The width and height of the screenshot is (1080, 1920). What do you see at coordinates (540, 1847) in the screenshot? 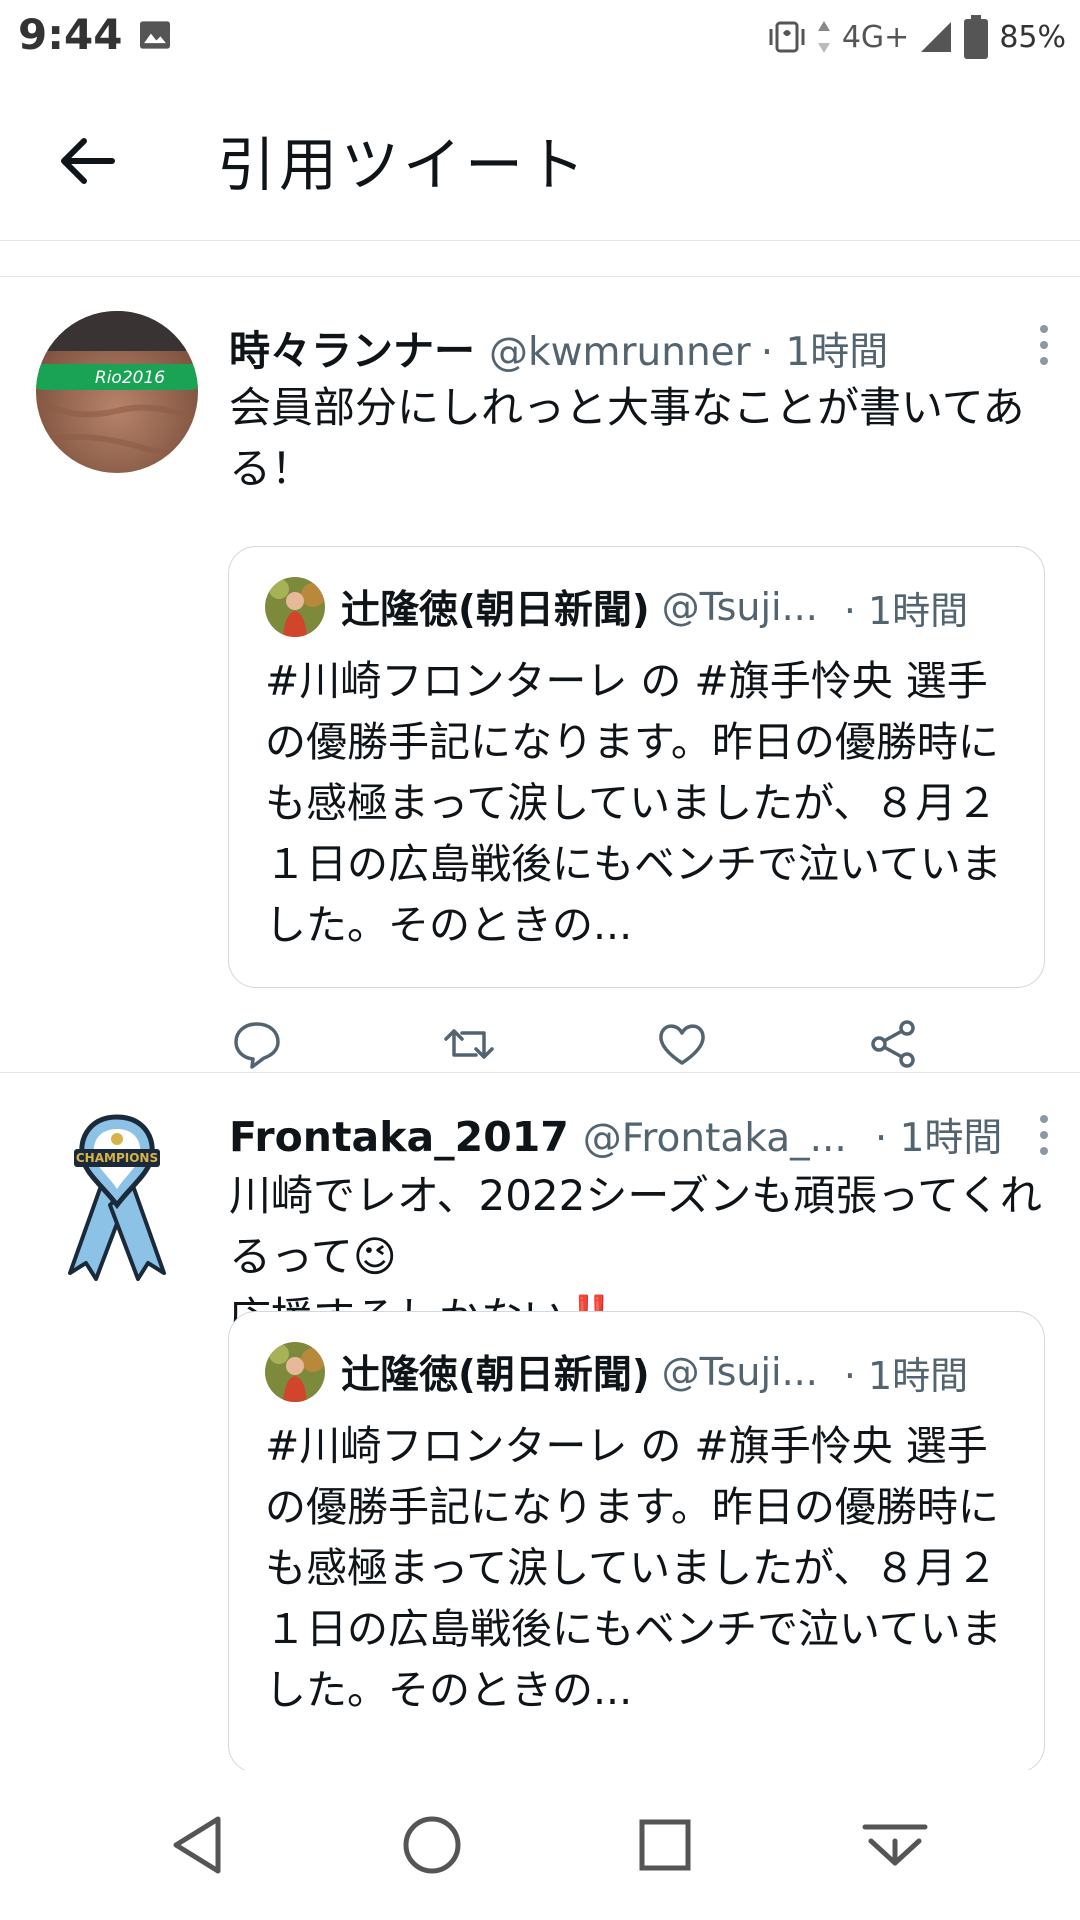
I see `system-nav-bar` at bounding box center [540, 1847].